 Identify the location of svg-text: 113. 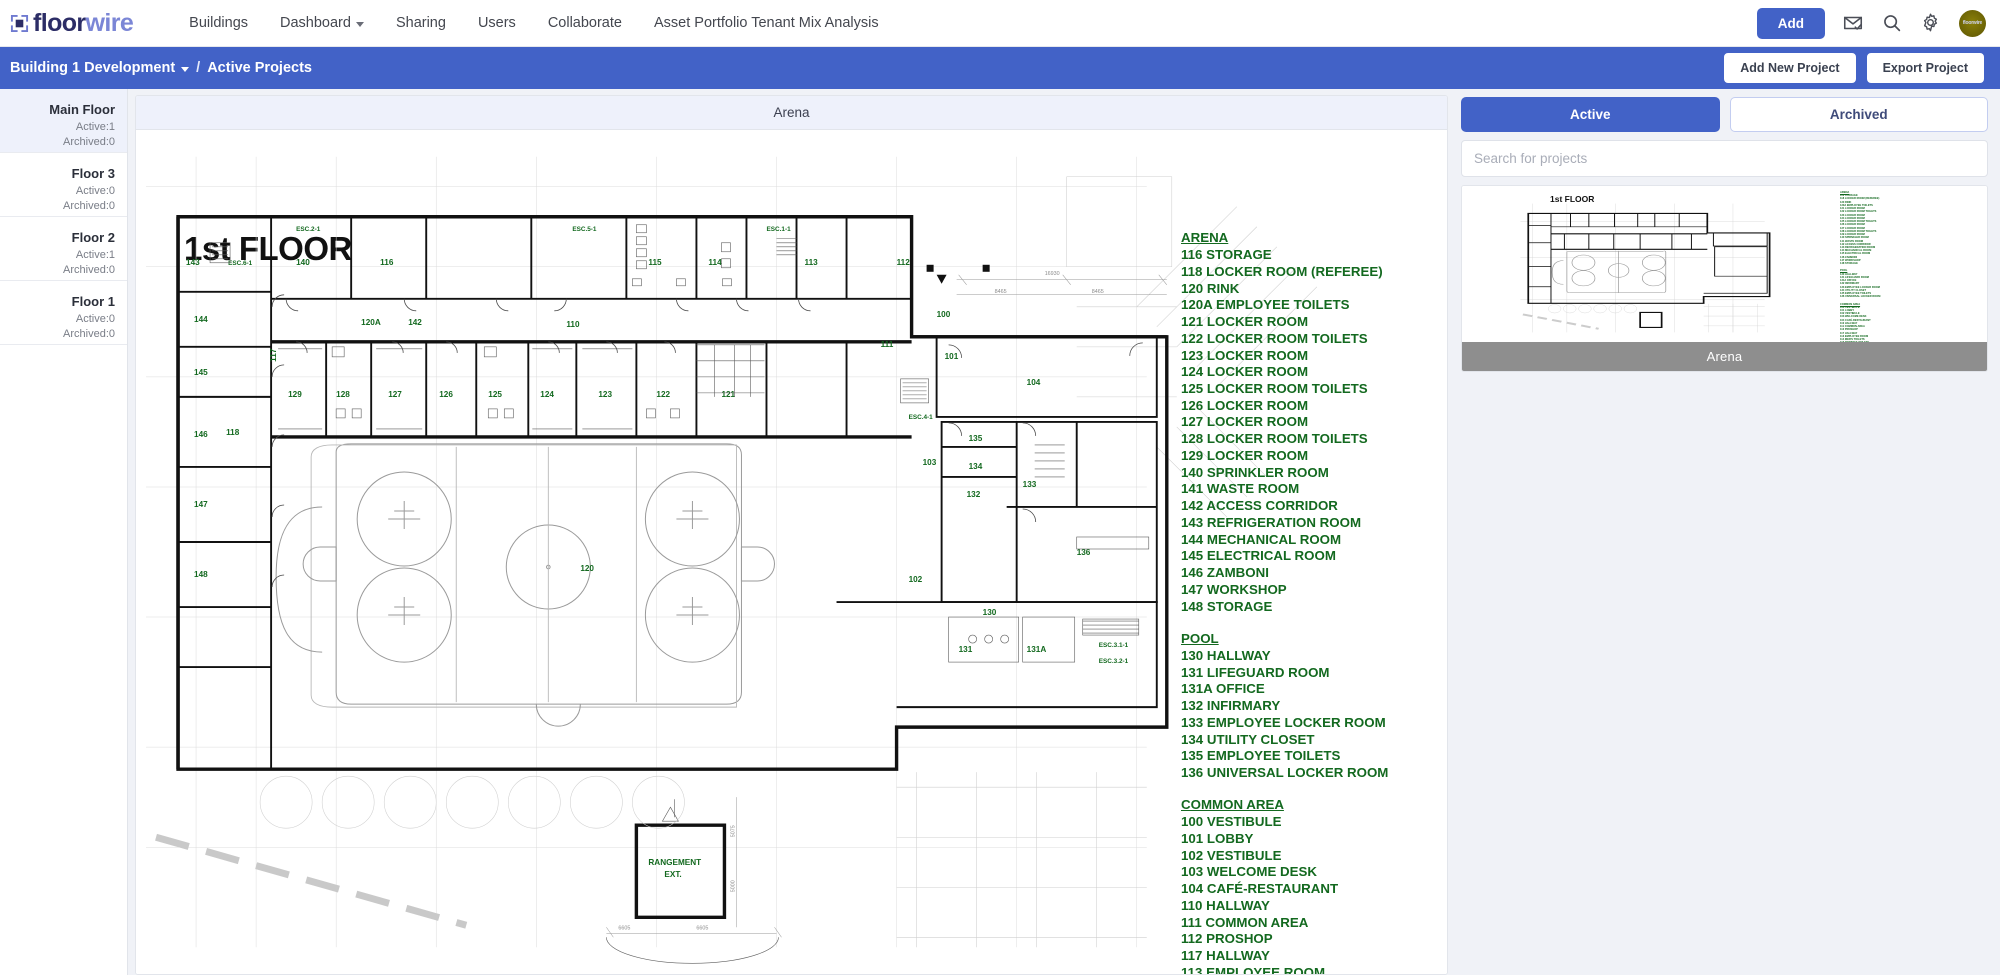
(812, 262).